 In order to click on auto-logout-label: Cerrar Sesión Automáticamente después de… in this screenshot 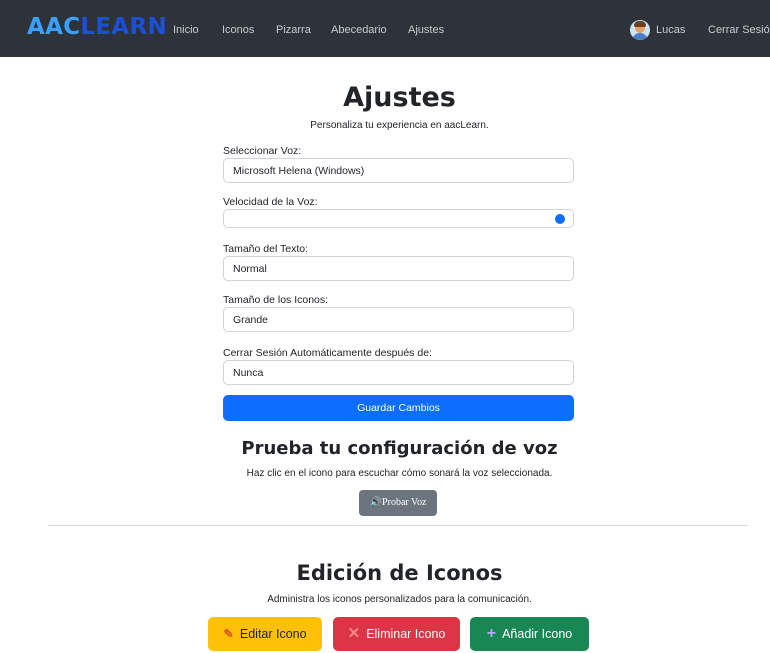, I will do `click(327, 353)`.